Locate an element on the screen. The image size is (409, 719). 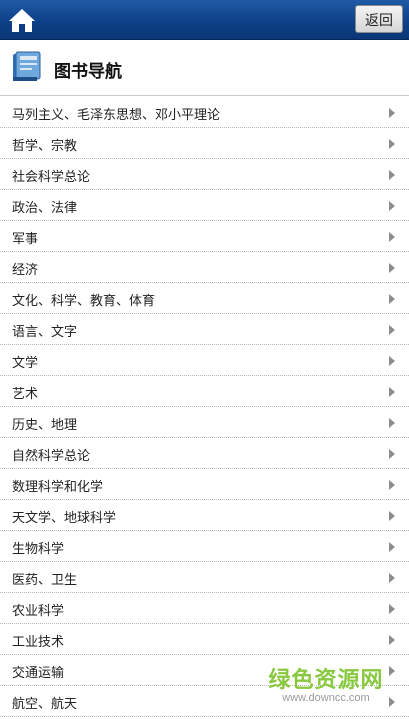
home-icon is located at coordinates (22, 20).